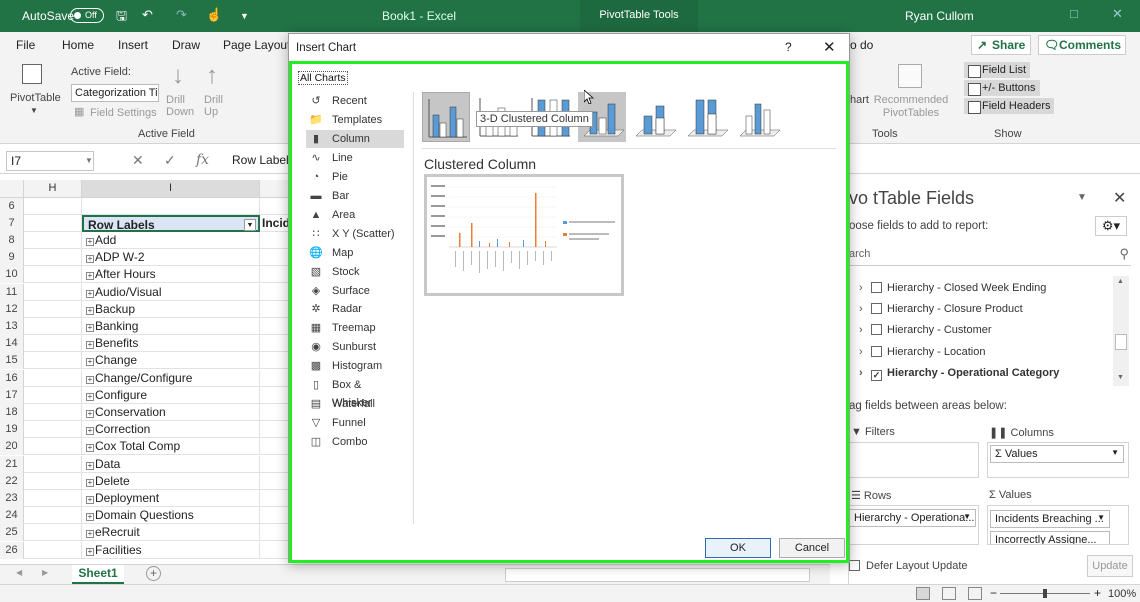 The height and width of the screenshot is (602, 1140). Describe the element at coordinates (959, 374) in the screenshot. I see `field-list-item: › ✓ Hierarchy - Operational Category` at that location.